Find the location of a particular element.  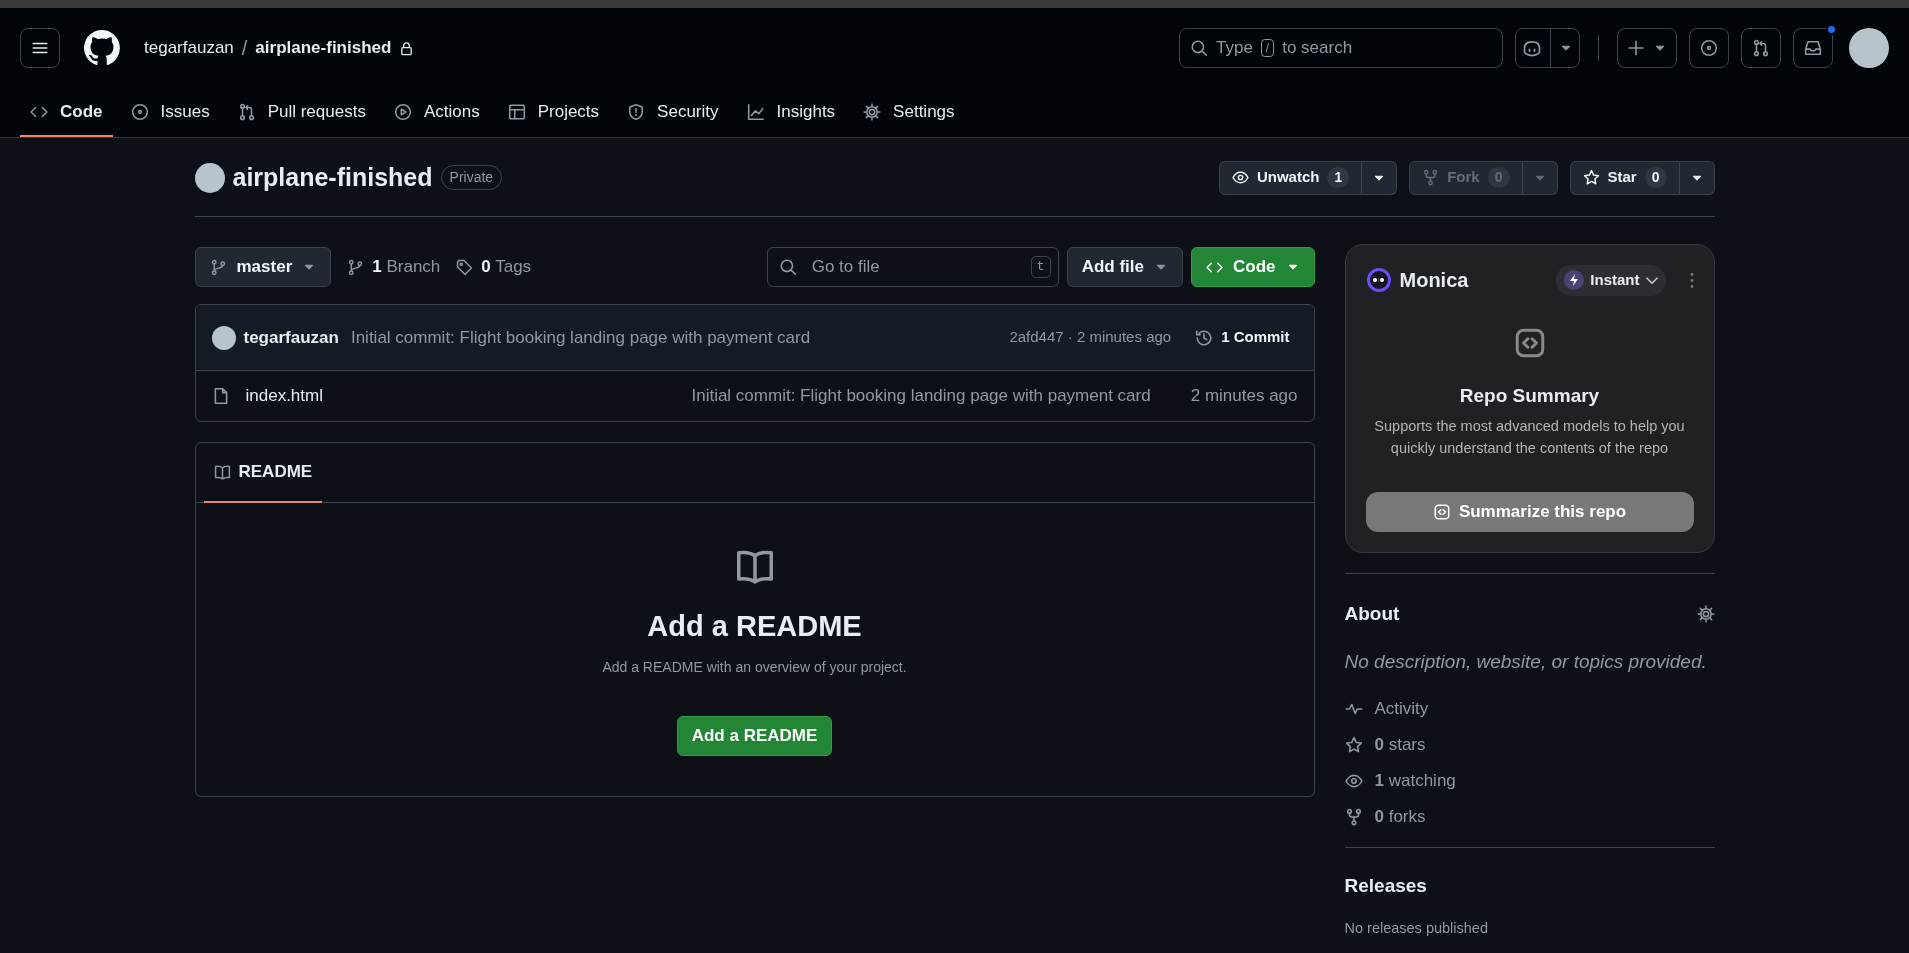

tags-link: 0 Tags is located at coordinates (494, 267).